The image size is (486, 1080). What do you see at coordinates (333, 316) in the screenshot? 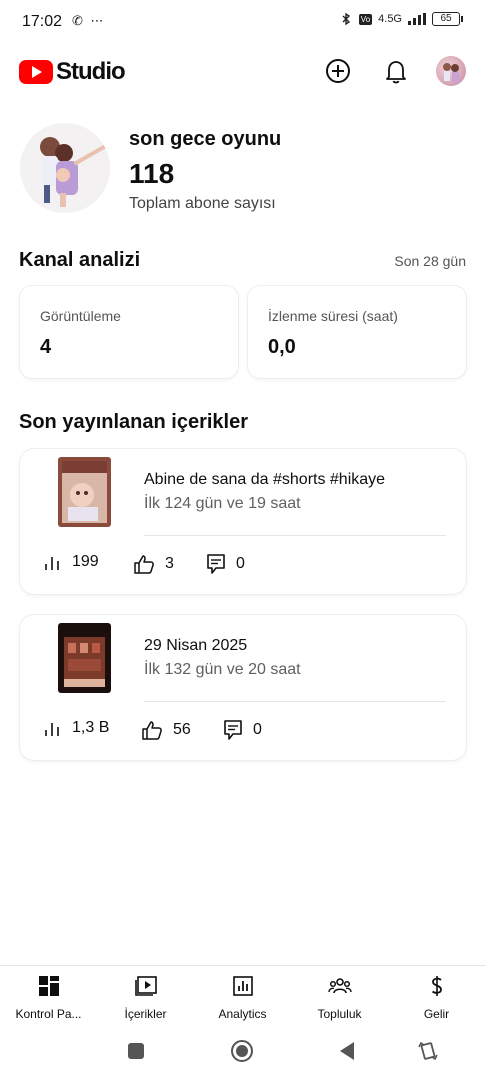
I see `watch-time-label: İzlenme süresi (saat)` at bounding box center [333, 316].